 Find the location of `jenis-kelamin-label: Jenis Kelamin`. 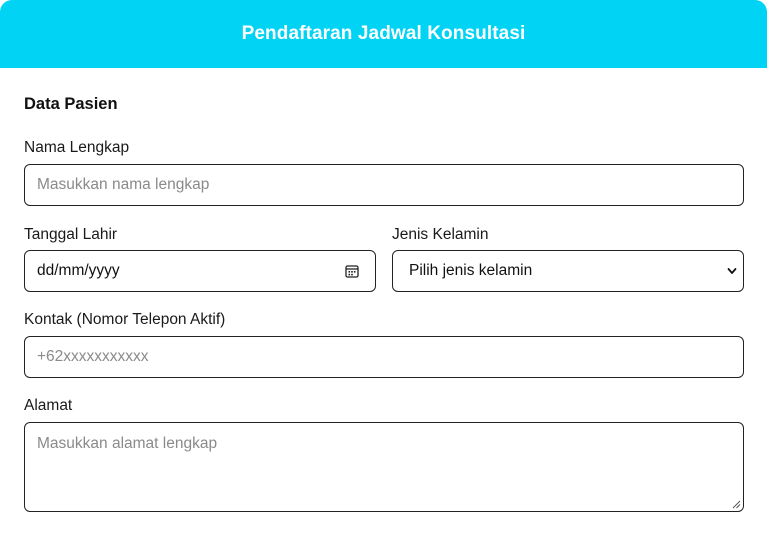

jenis-kelamin-label: Jenis Kelamin is located at coordinates (440, 234).